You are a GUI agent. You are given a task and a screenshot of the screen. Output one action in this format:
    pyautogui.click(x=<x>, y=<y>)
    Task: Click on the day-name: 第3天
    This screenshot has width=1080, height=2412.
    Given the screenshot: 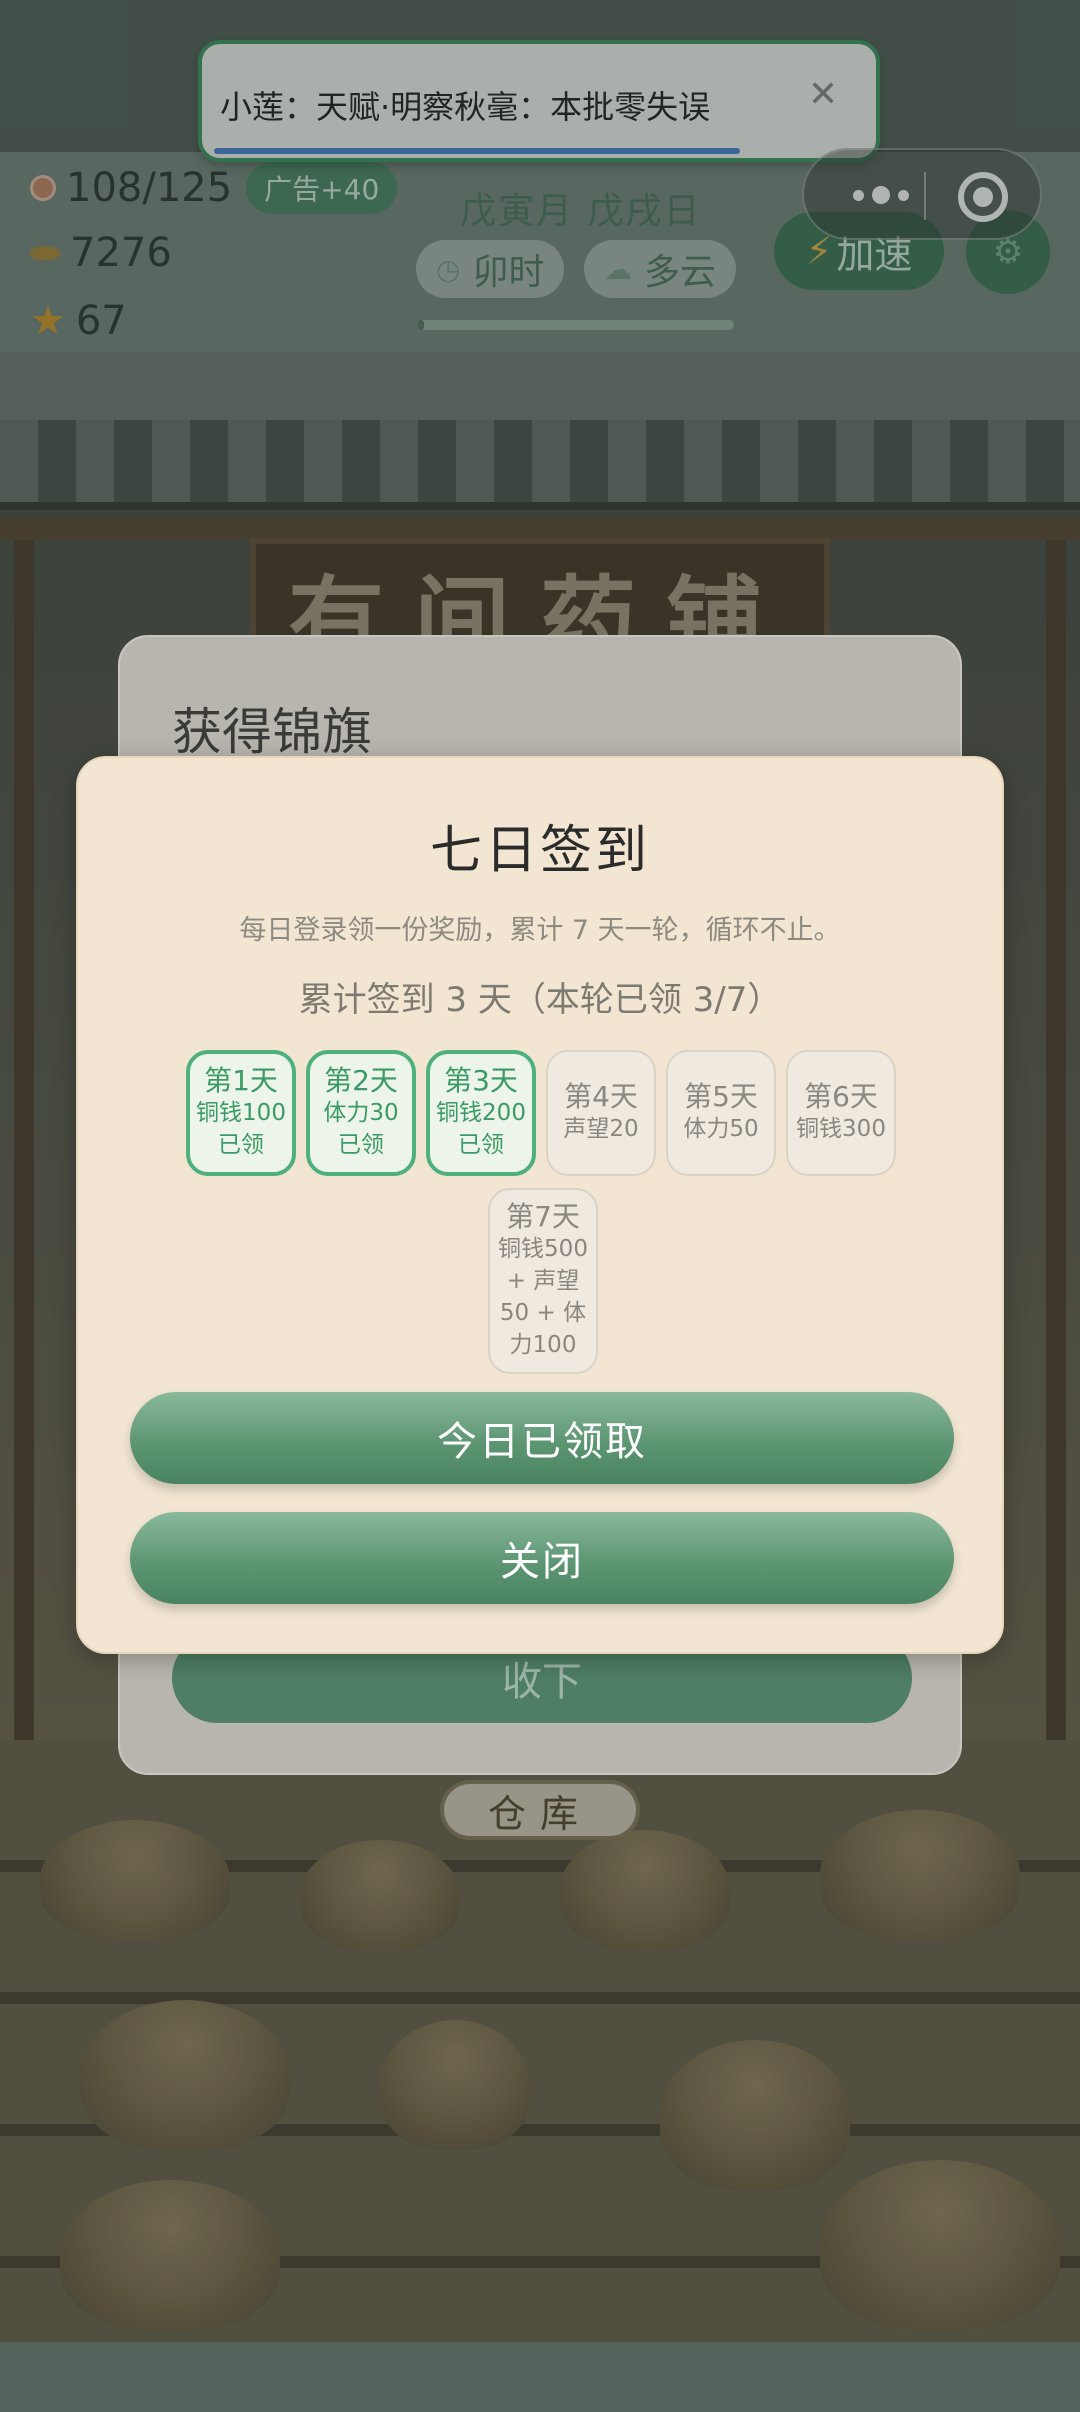 What is the action you would take?
    pyautogui.click(x=481, y=1080)
    